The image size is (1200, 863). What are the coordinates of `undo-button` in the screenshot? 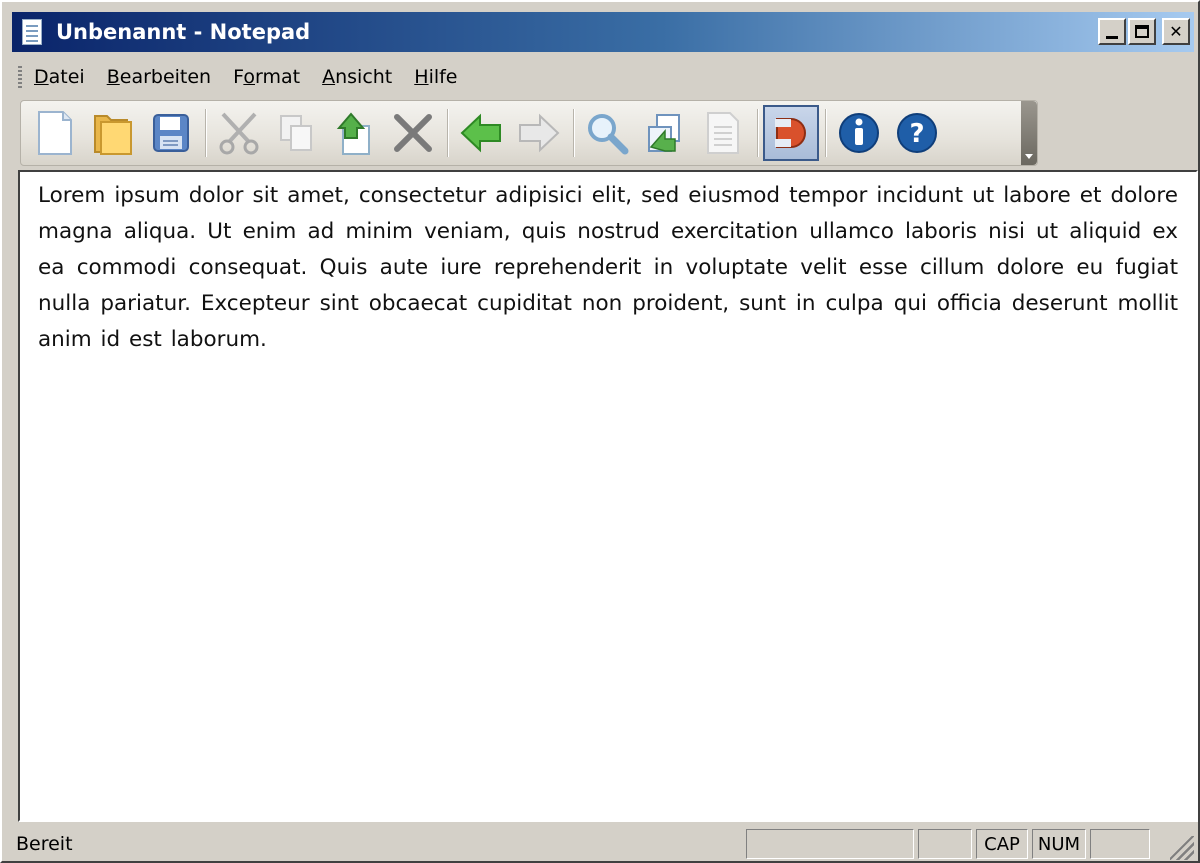 It's located at (481, 133).